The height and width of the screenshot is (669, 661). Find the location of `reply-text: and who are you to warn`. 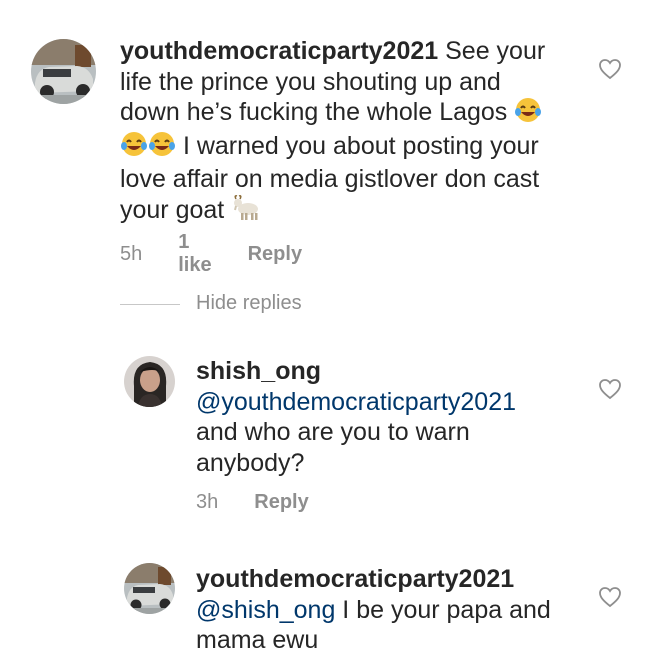

reply-text: and who are you to warn is located at coordinates (333, 432).